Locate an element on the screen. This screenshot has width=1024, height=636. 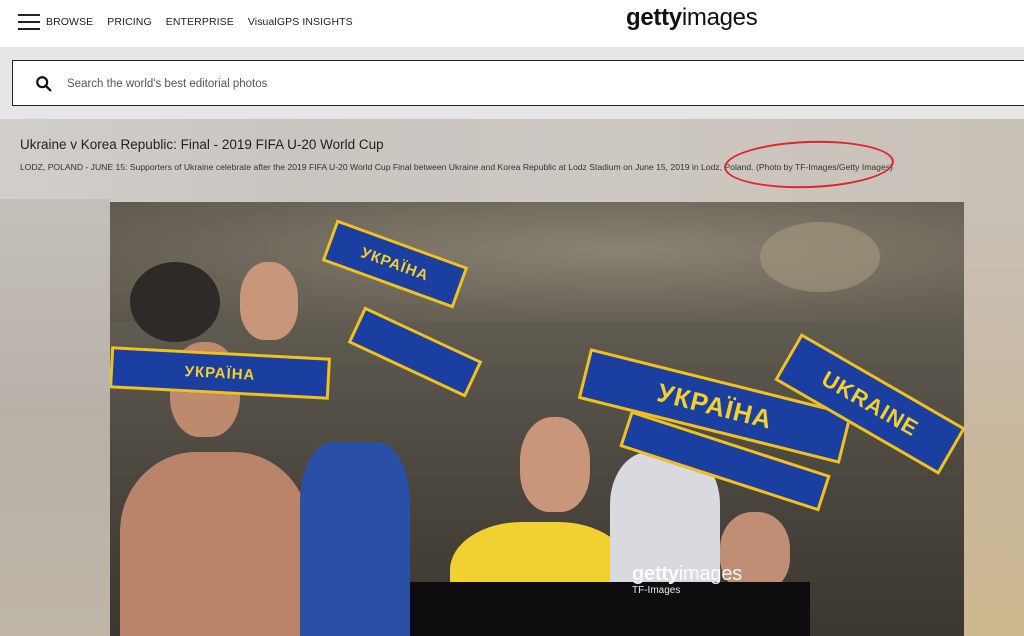
search-input is located at coordinates (517, 84).